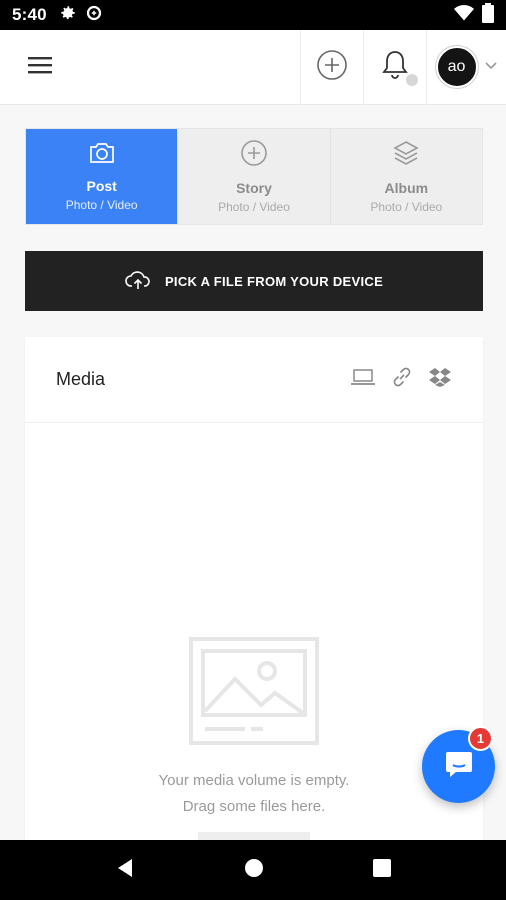  Describe the element at coordinates (254, 806) in the screenshot. I see `empty-line-2: Drag some files here.` at that location.